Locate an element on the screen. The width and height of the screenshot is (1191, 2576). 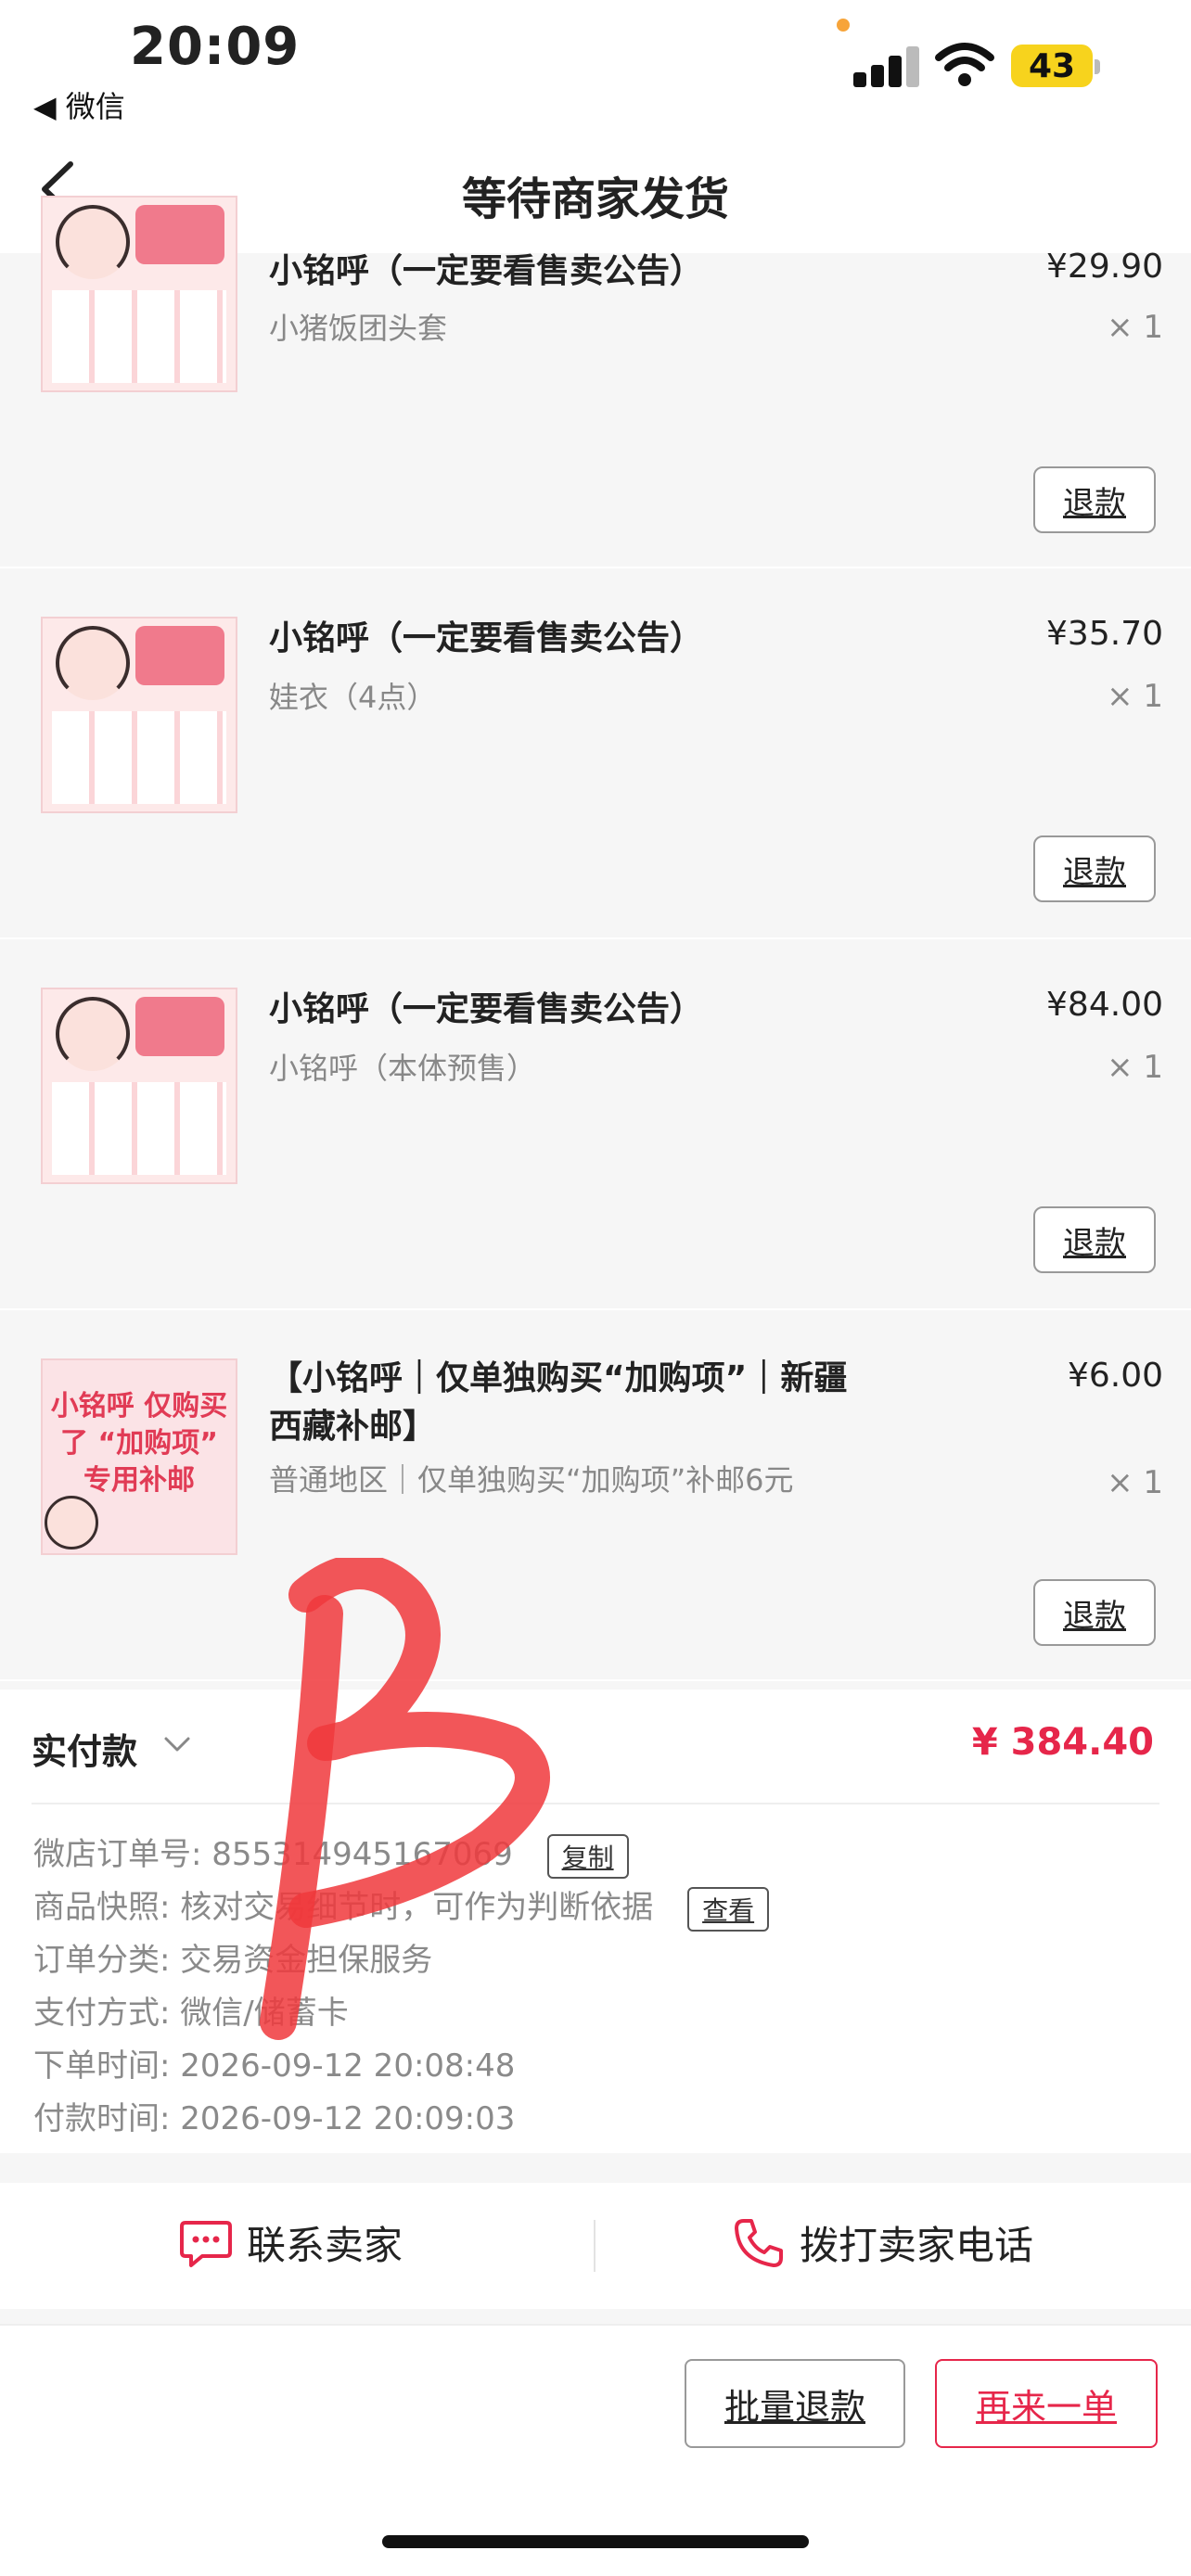
order-number-row: 微店订单号: 855314945167069 复制 is located at coordinates (331, 1854).